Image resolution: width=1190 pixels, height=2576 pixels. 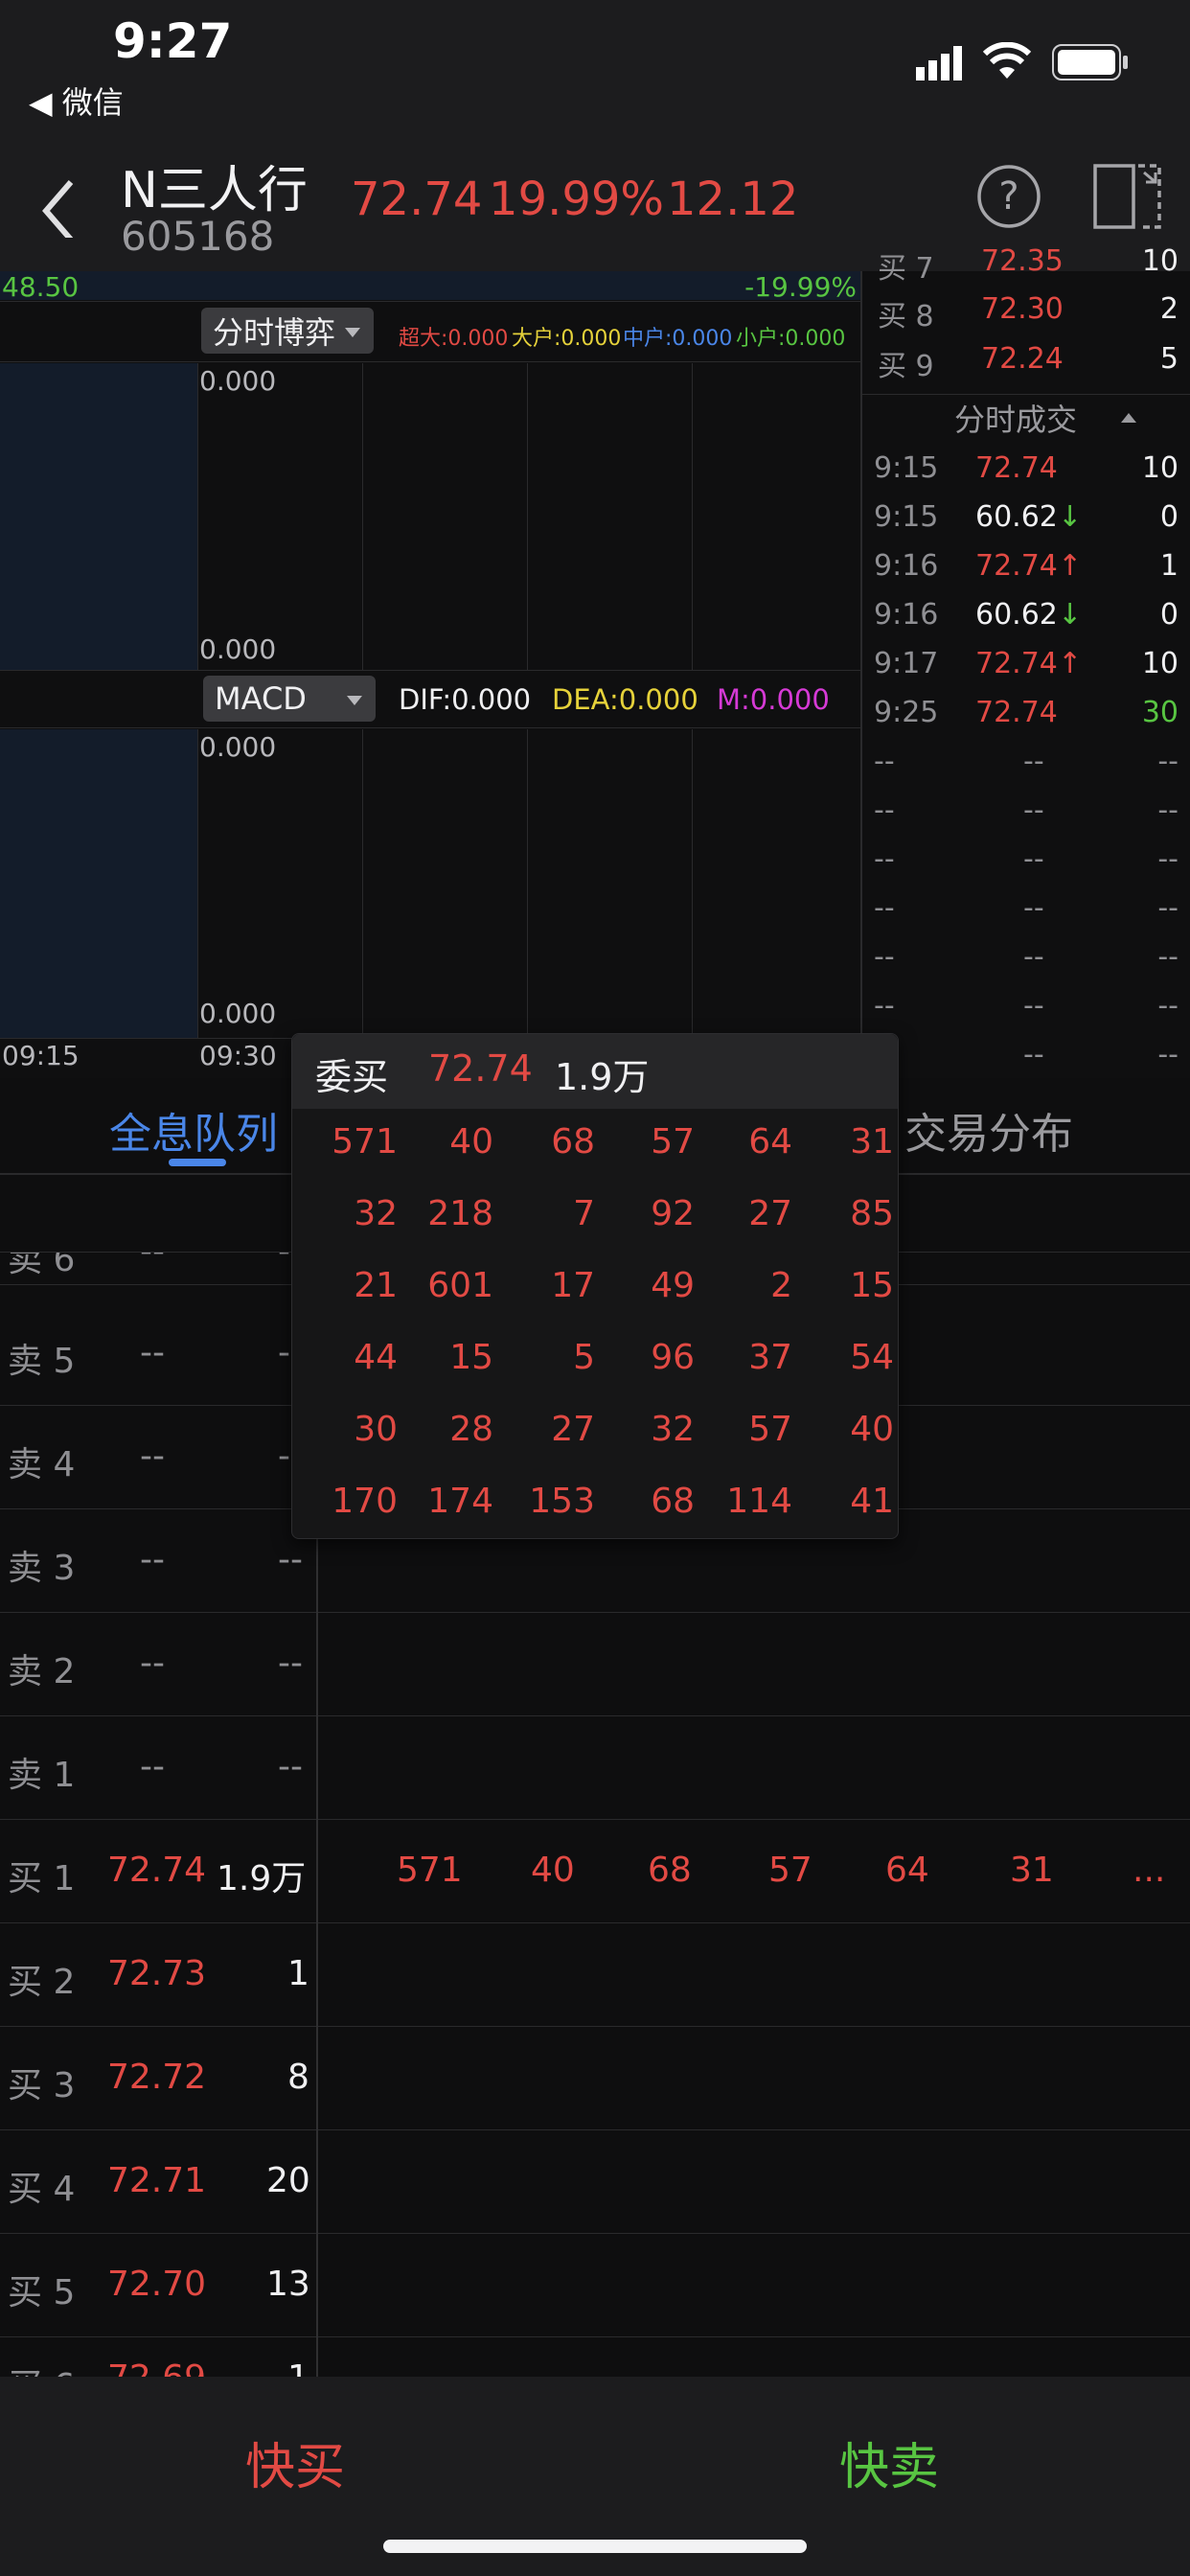 I want to click on table-row: 买 4 72.71 20, so click(x=595, y=2182).